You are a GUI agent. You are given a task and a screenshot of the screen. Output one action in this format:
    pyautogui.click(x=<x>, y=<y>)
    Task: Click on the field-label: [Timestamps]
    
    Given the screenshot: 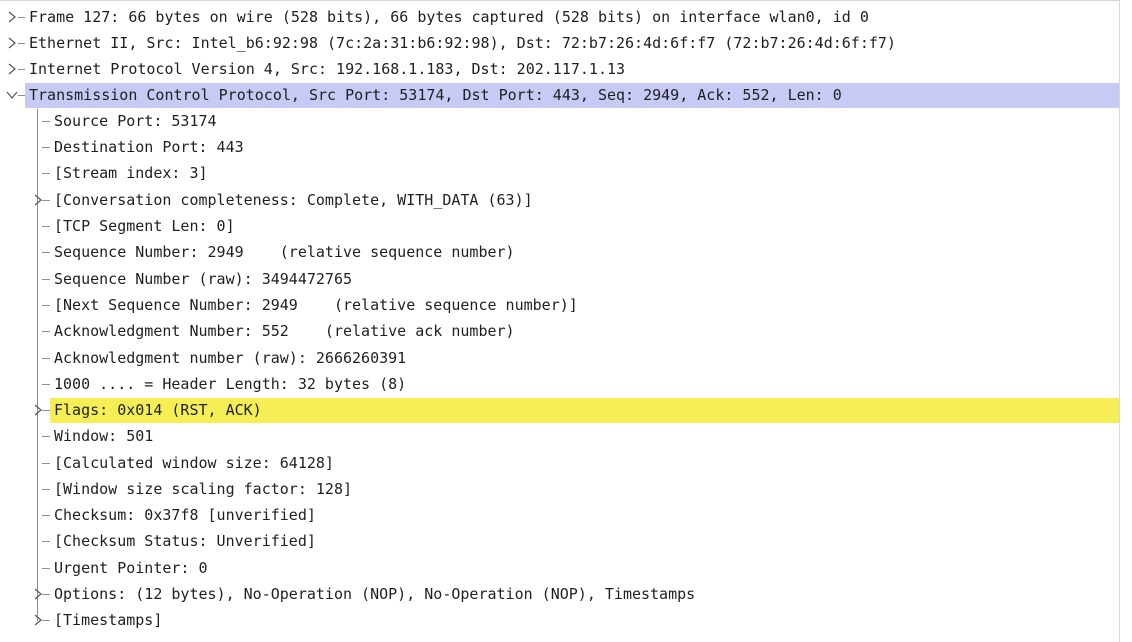 What is the action you would take?
    pyautogui.click(x=108, y=620)
    